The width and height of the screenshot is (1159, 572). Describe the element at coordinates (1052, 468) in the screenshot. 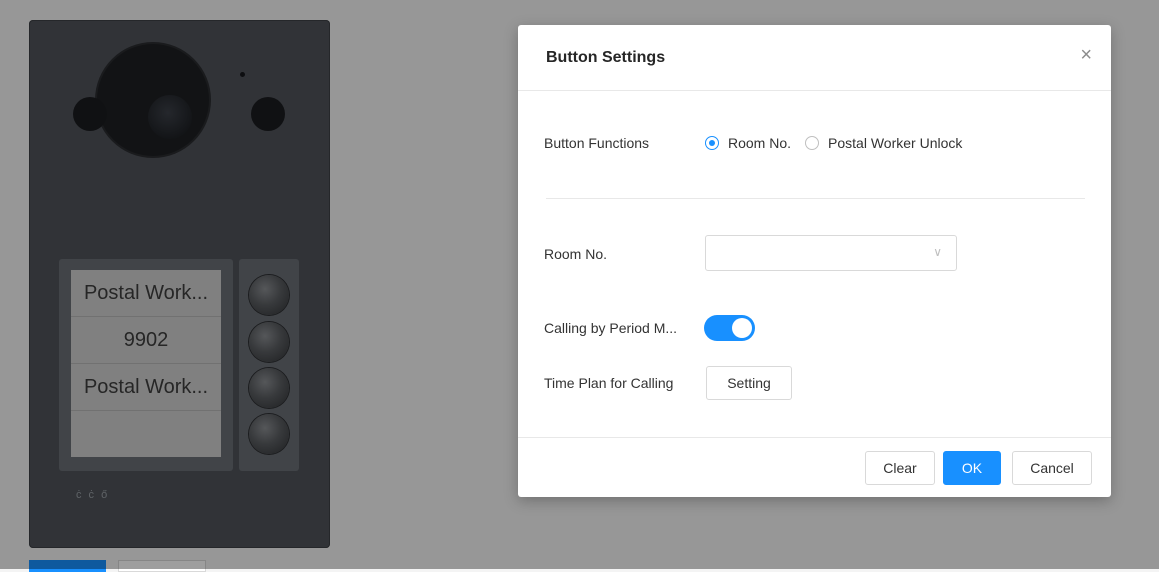

I see `cancel-button: Cancel` at that location.